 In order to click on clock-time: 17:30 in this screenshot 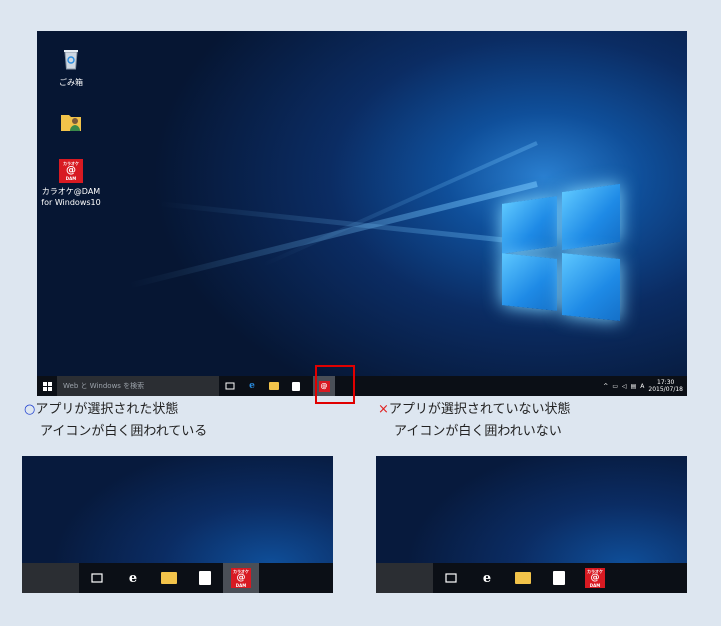, I will do `click(666, 382)`.